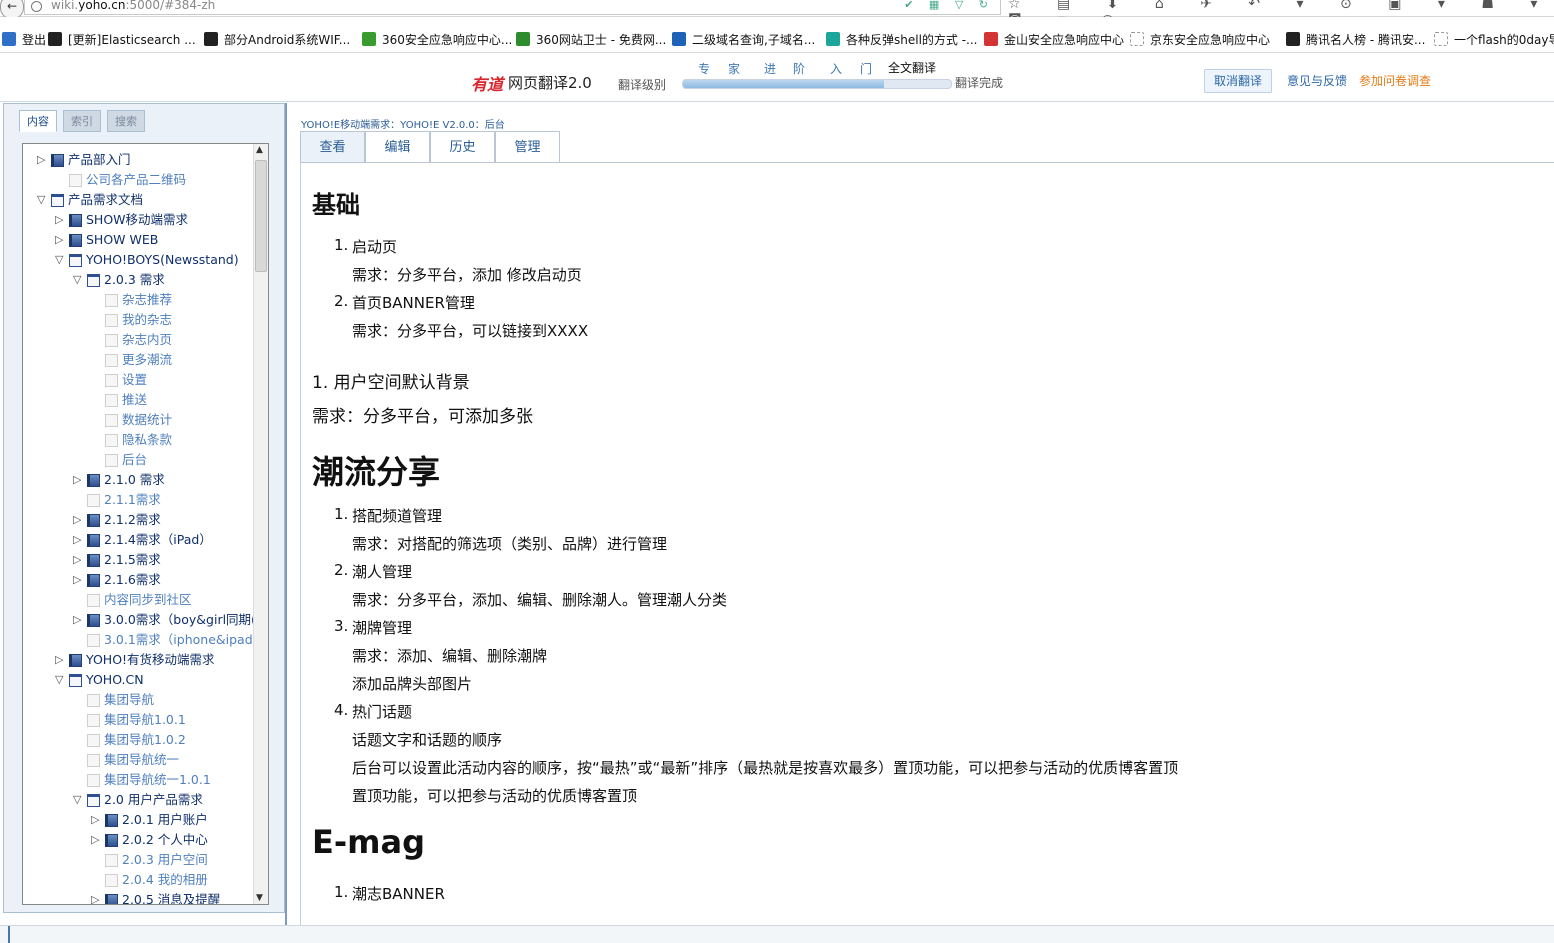 The height and width of the screenshot is (943, 1554). Describe the element at coordinates (261, 216) in the screenshot. I see `scrollbar-thumb` at that location.